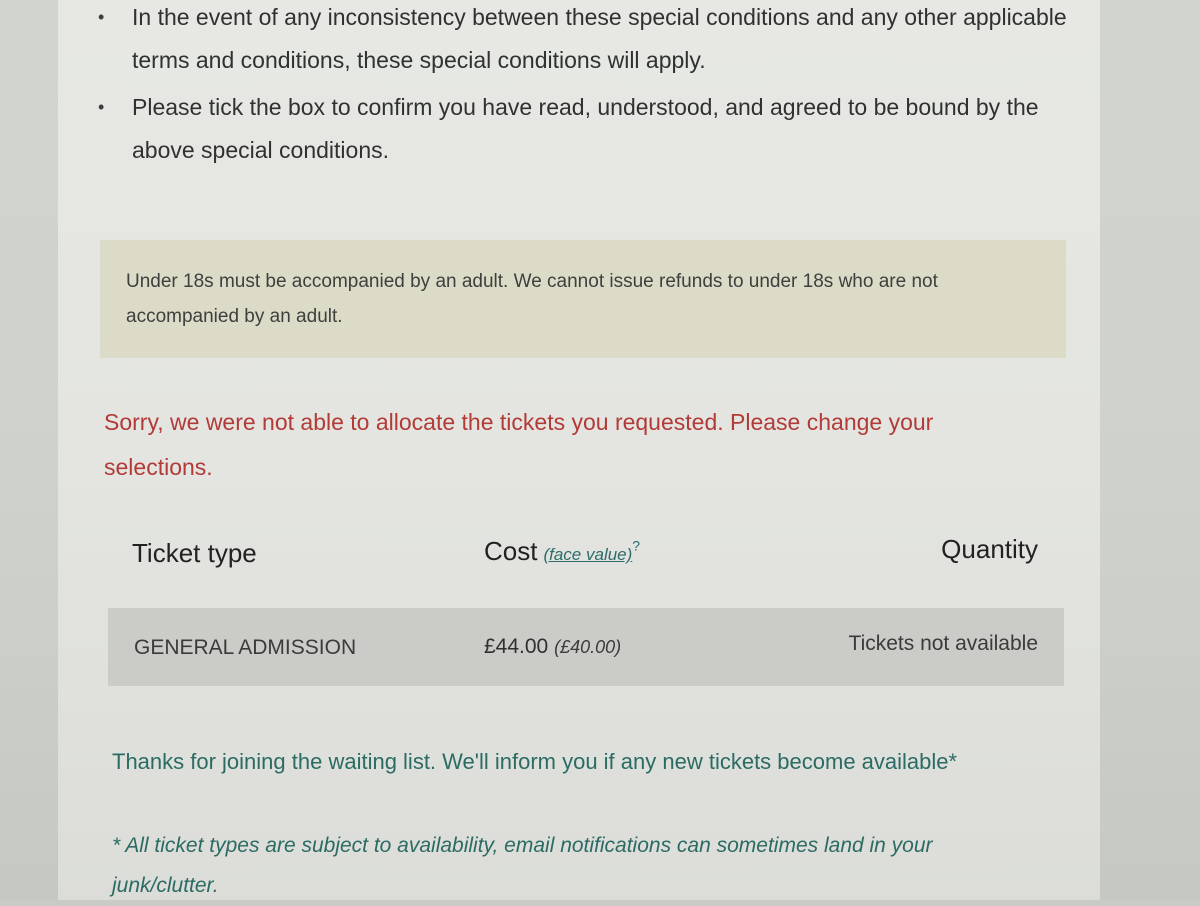 This screenshot has height=906, width=1200. What do you see at coordinates (989, 549) in the screenshot?
I see `header-quantity: Quantity` at bounding box center [989, 549].